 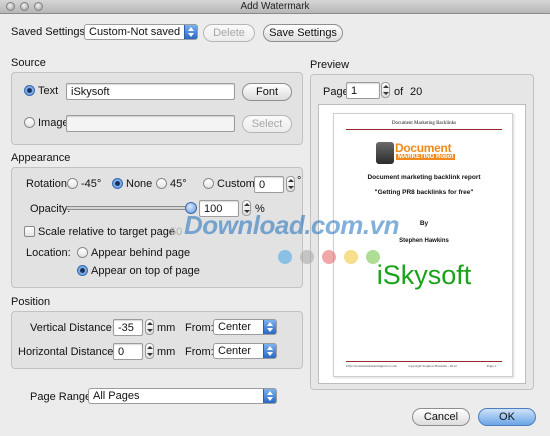 I want to click on site-watermark-dot-gray, so click(x=307, y=257).